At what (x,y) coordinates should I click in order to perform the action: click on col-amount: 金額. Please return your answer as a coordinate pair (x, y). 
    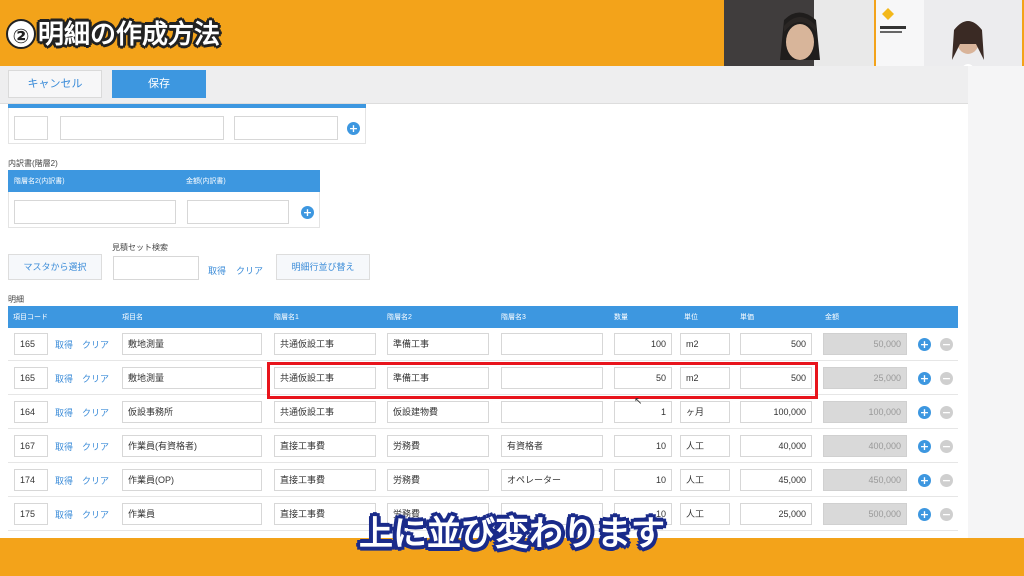
    Looking at the image, I should click on (832, 317).